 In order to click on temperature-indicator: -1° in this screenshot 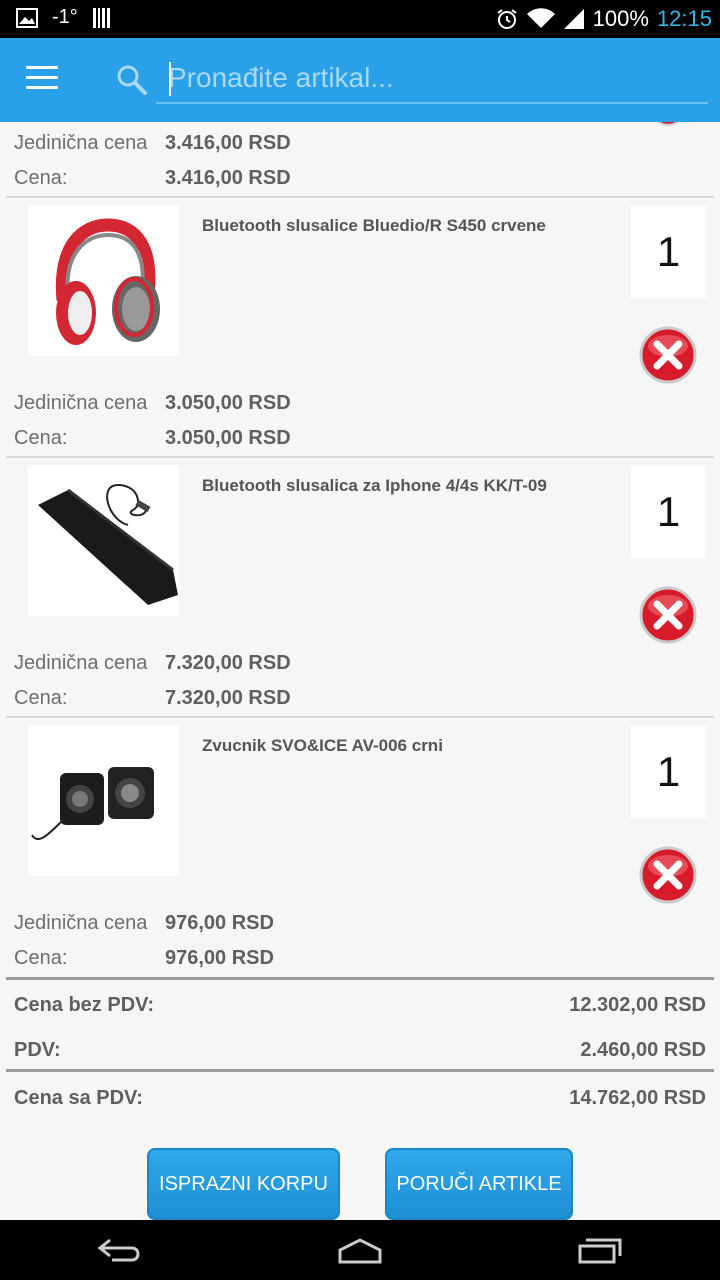, I will do `click(65, 17)`.